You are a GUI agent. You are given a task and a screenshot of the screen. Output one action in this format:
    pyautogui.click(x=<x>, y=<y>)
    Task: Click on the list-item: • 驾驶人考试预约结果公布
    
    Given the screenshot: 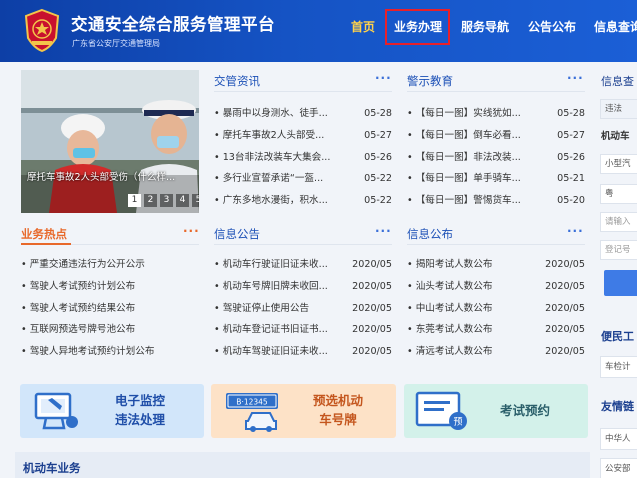 What is the action you would take?
    pyautogui.click(x=110, y=309)
    